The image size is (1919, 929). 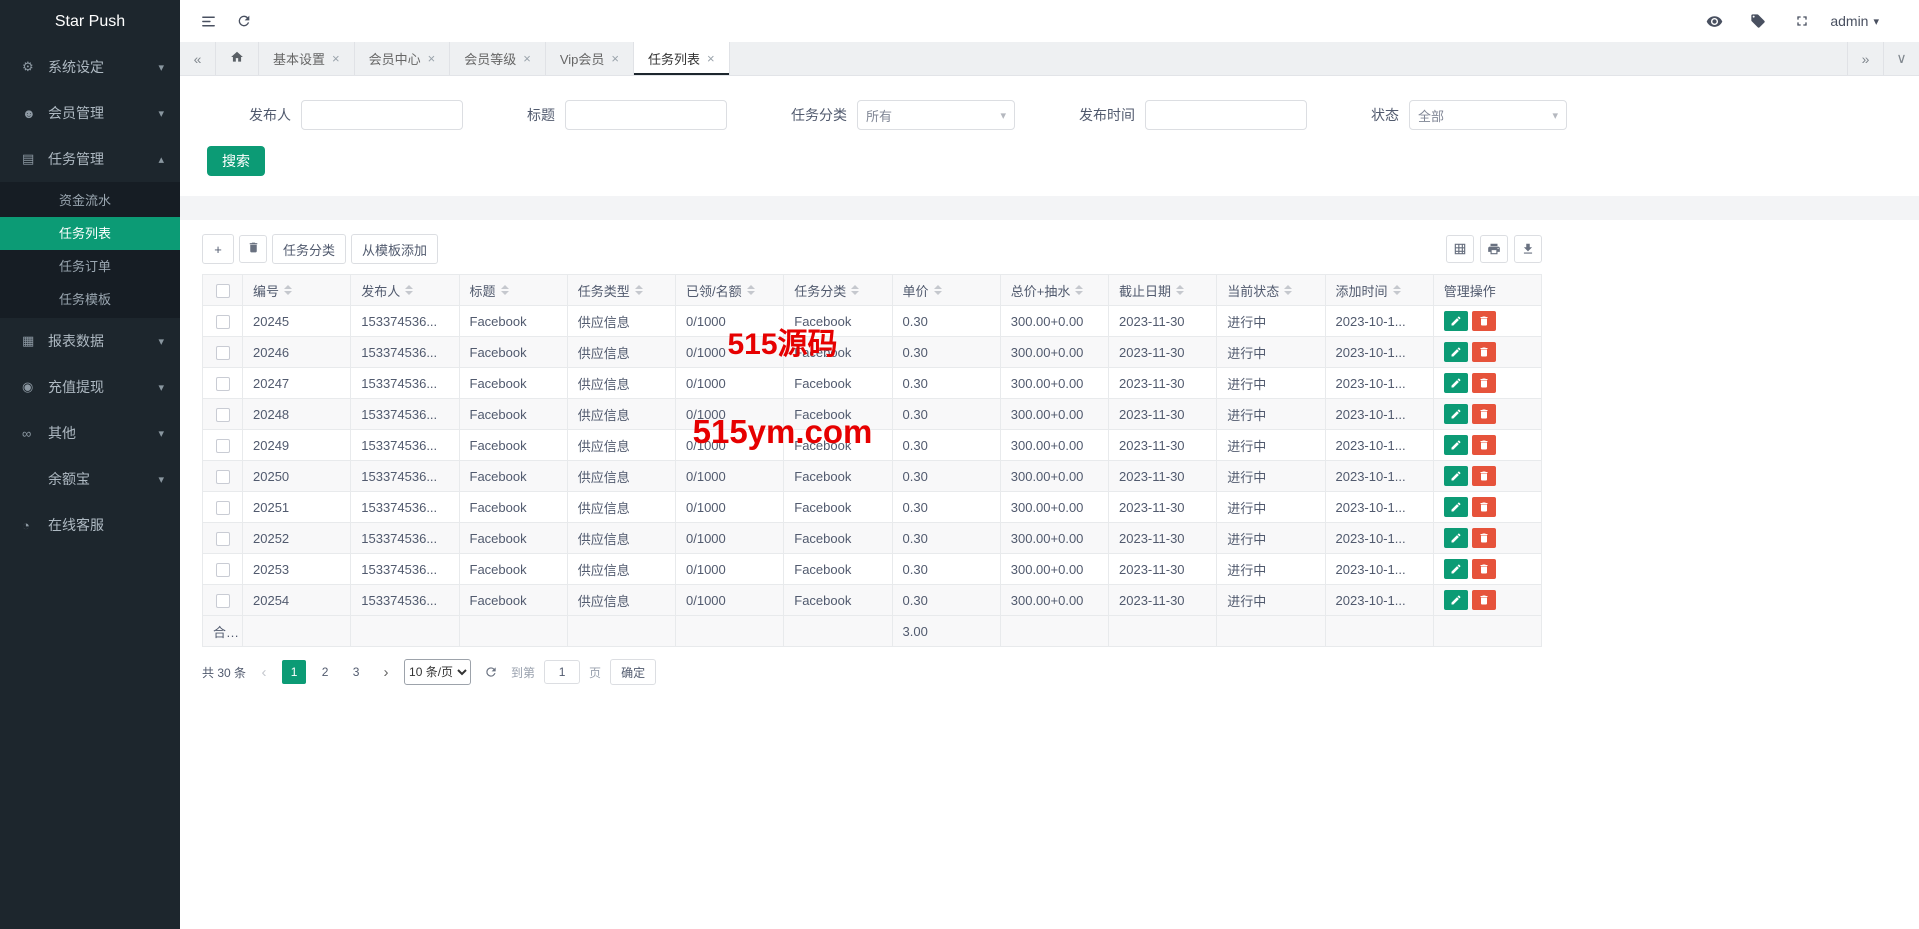 What do you see at coordinates (90, 113) in the screenshot?
I see `sidebar-item-member-management: ☻ 会员管理 ▾` at bounding box center [90, 113].